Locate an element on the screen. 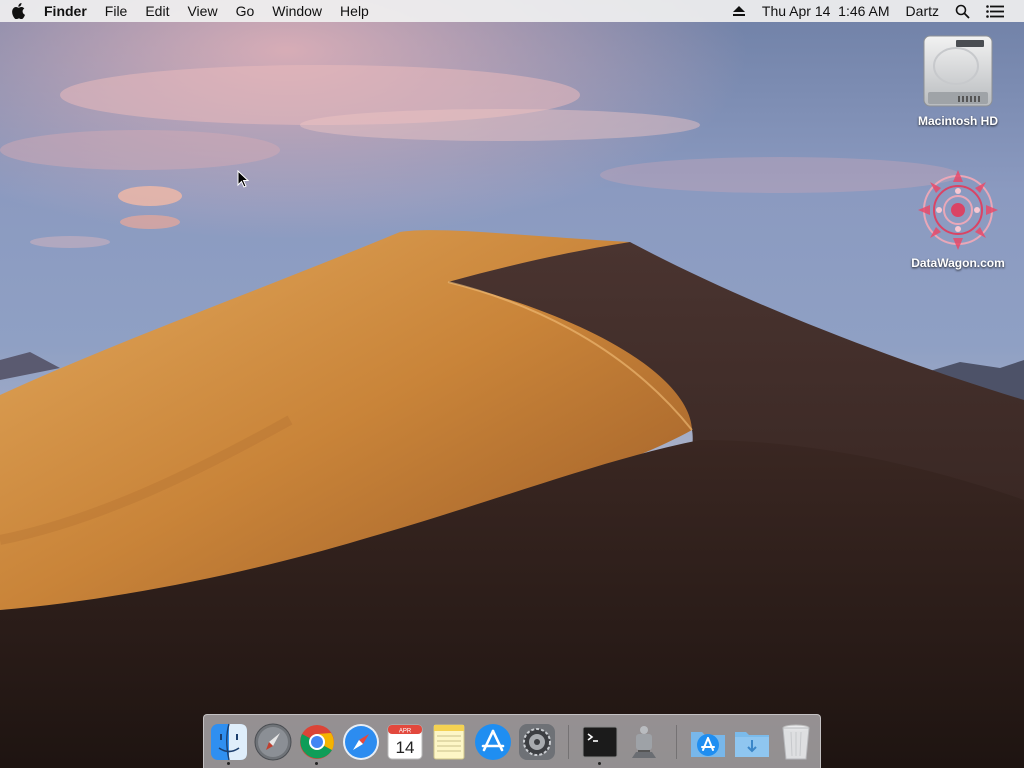 This screenshot has width=1024, height=768. app-store-icon is located at coordinates (493, 742).